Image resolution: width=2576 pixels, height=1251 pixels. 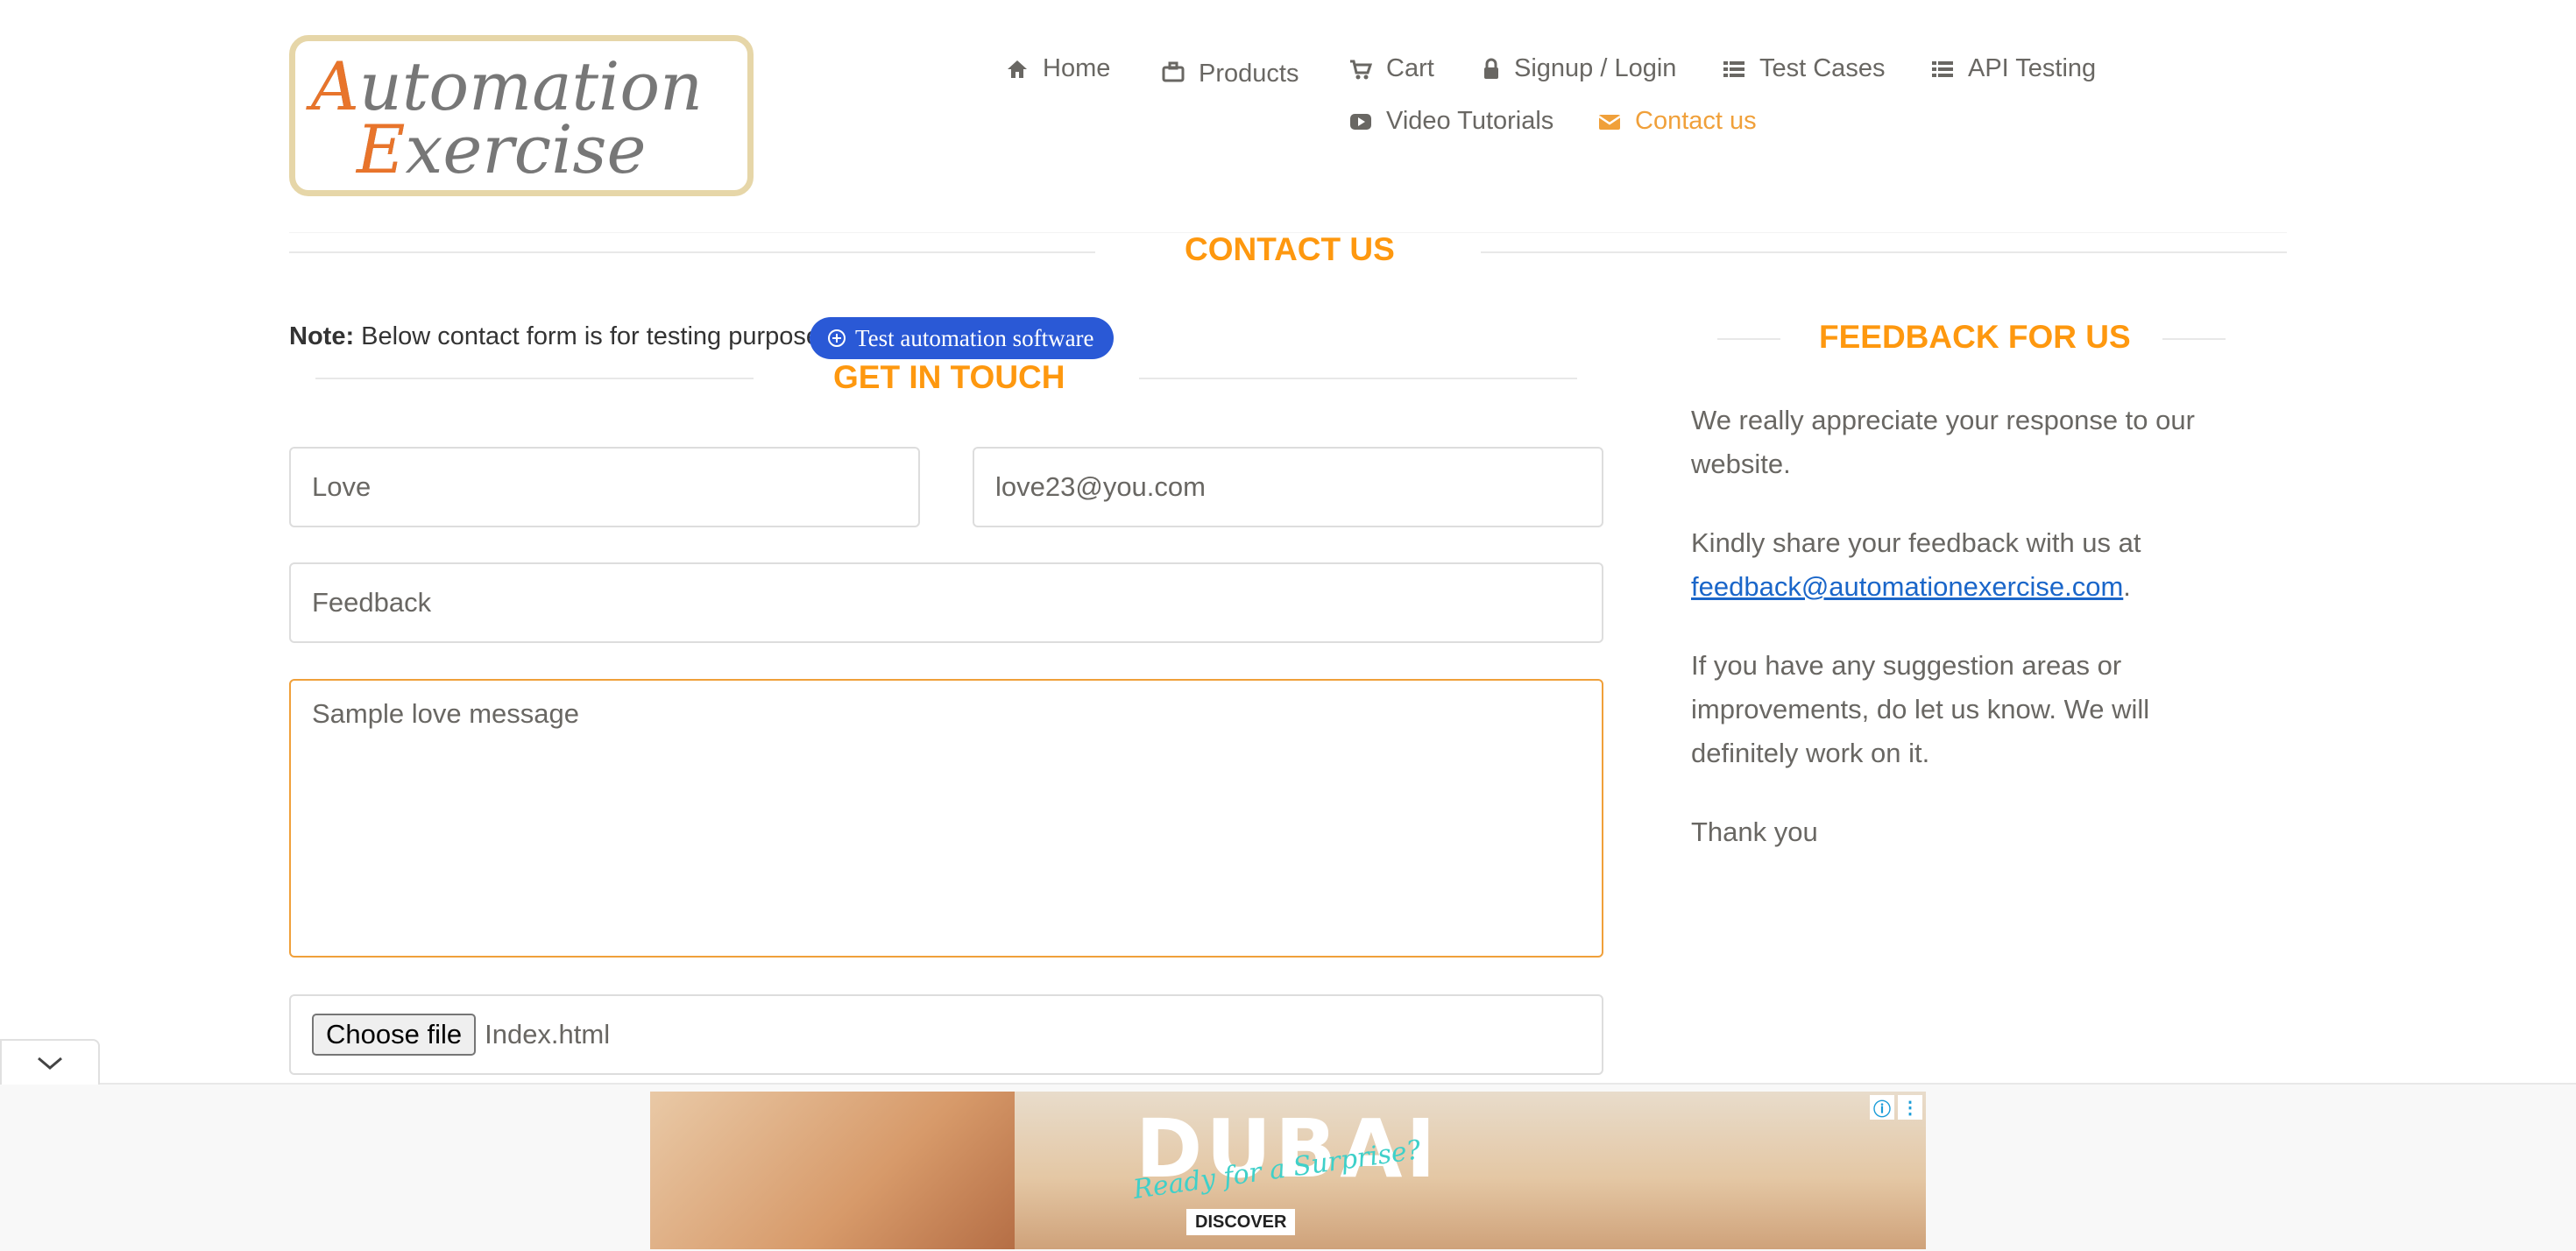 What do you see at coordinates (1361, 69) in the screenshot?
I see `cart-icon` at bounding box center [1361, 69].